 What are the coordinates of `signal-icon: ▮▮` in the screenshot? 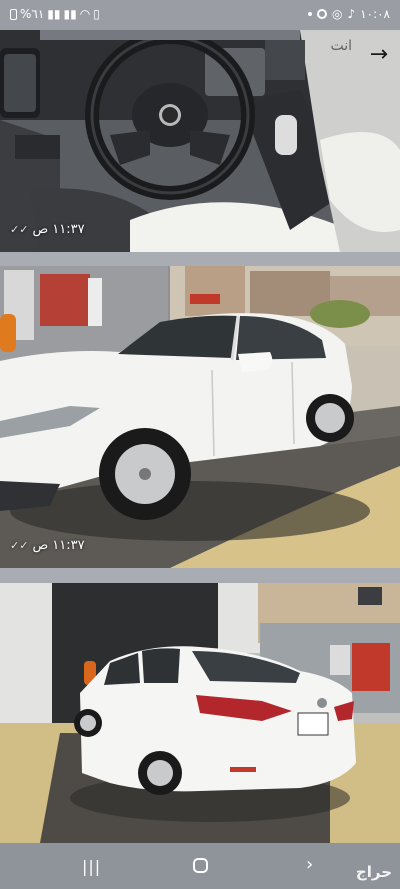 It's located at (54, 14).